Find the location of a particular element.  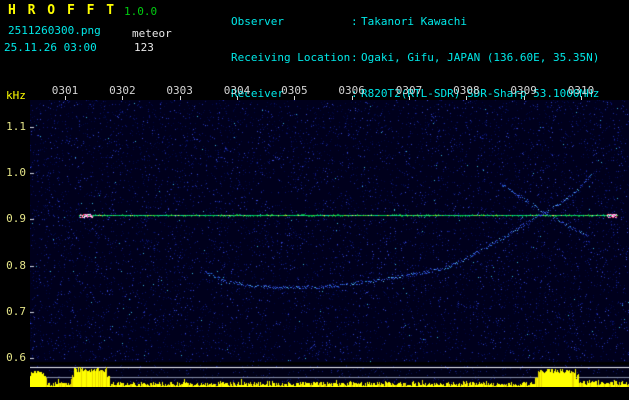

y-tick-label: 1.0 is located at coordinates (16, 173).